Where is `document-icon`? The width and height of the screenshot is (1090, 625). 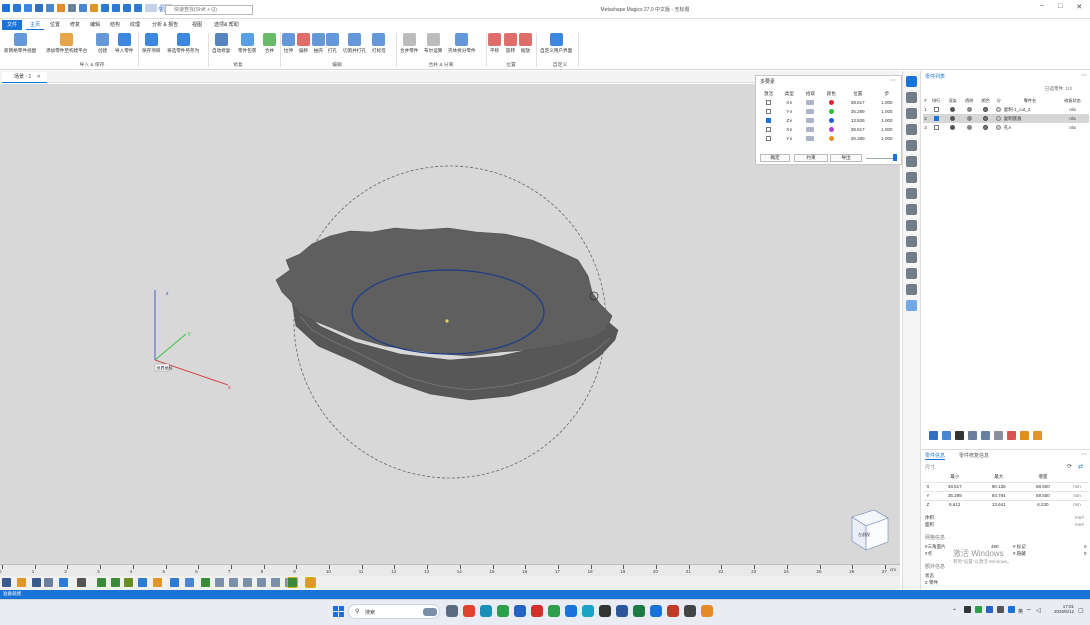 document-icon is located at coordinates (911, 273).